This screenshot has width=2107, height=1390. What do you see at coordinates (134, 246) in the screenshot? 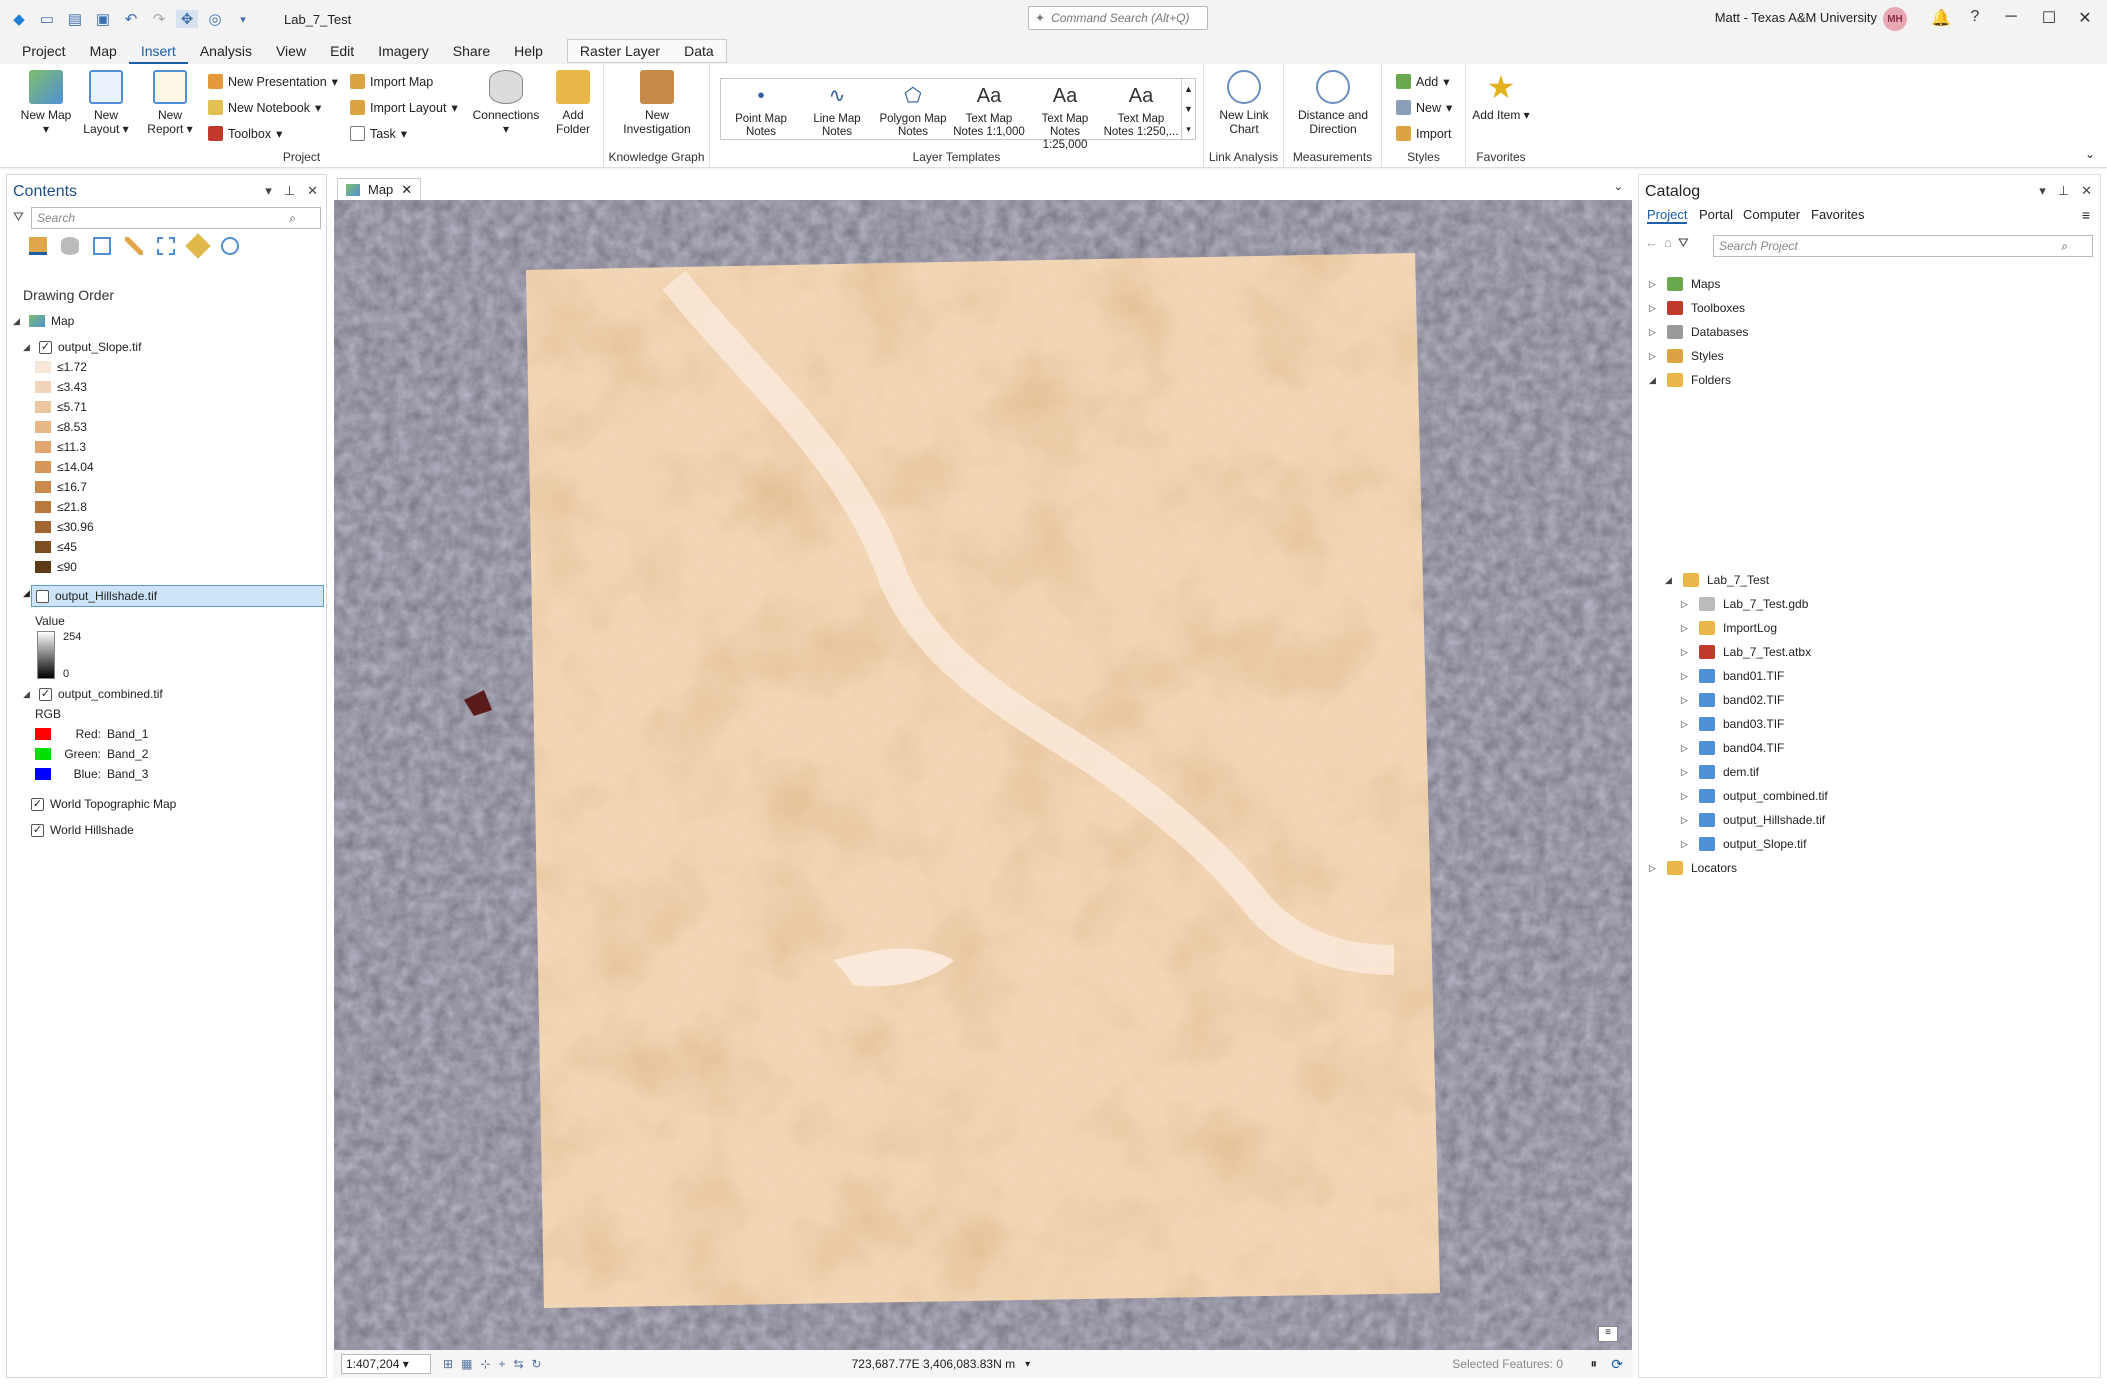
I see `editing-icon` at bounding box center [134, 246].